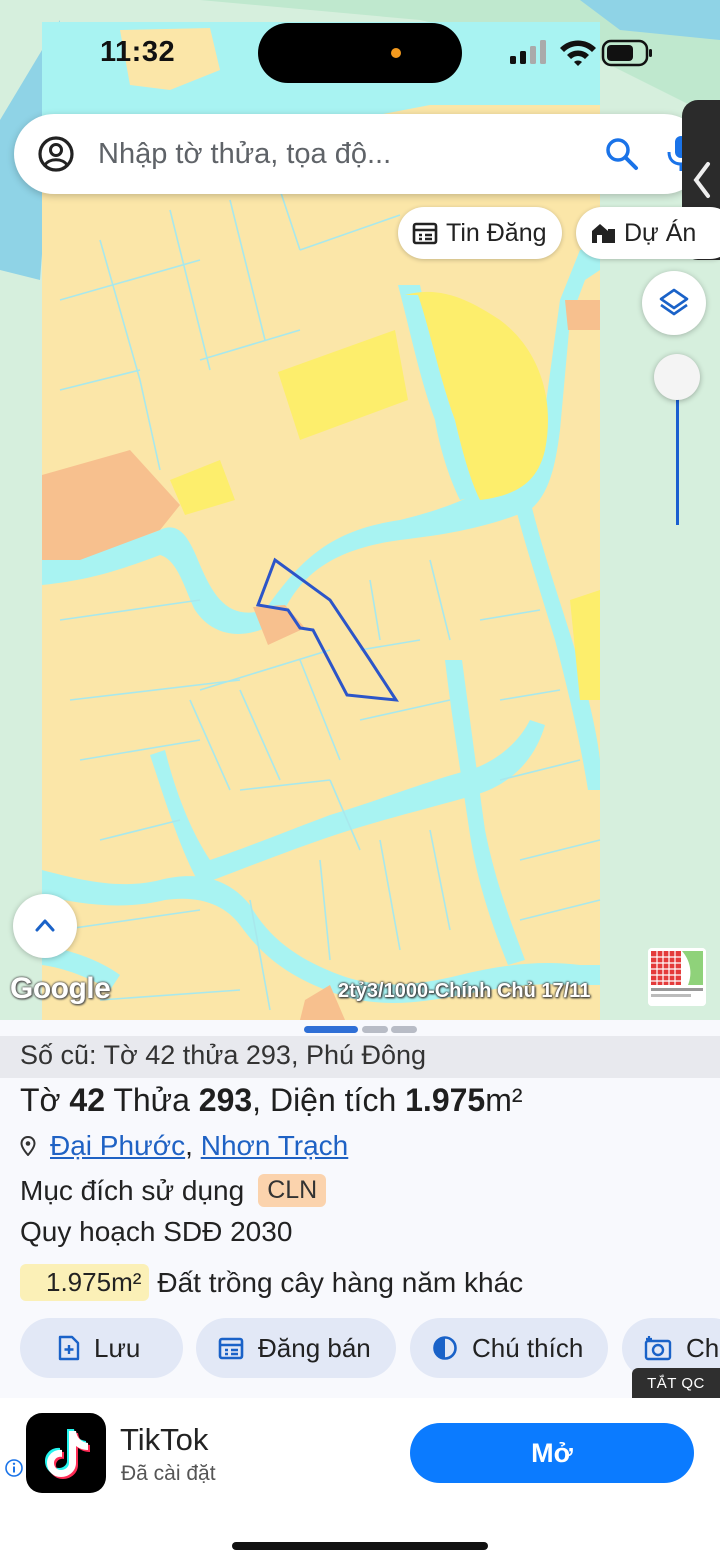 The height and width of the screenshot is (1564, 720). I want to click on search-input, so click(338, 154).